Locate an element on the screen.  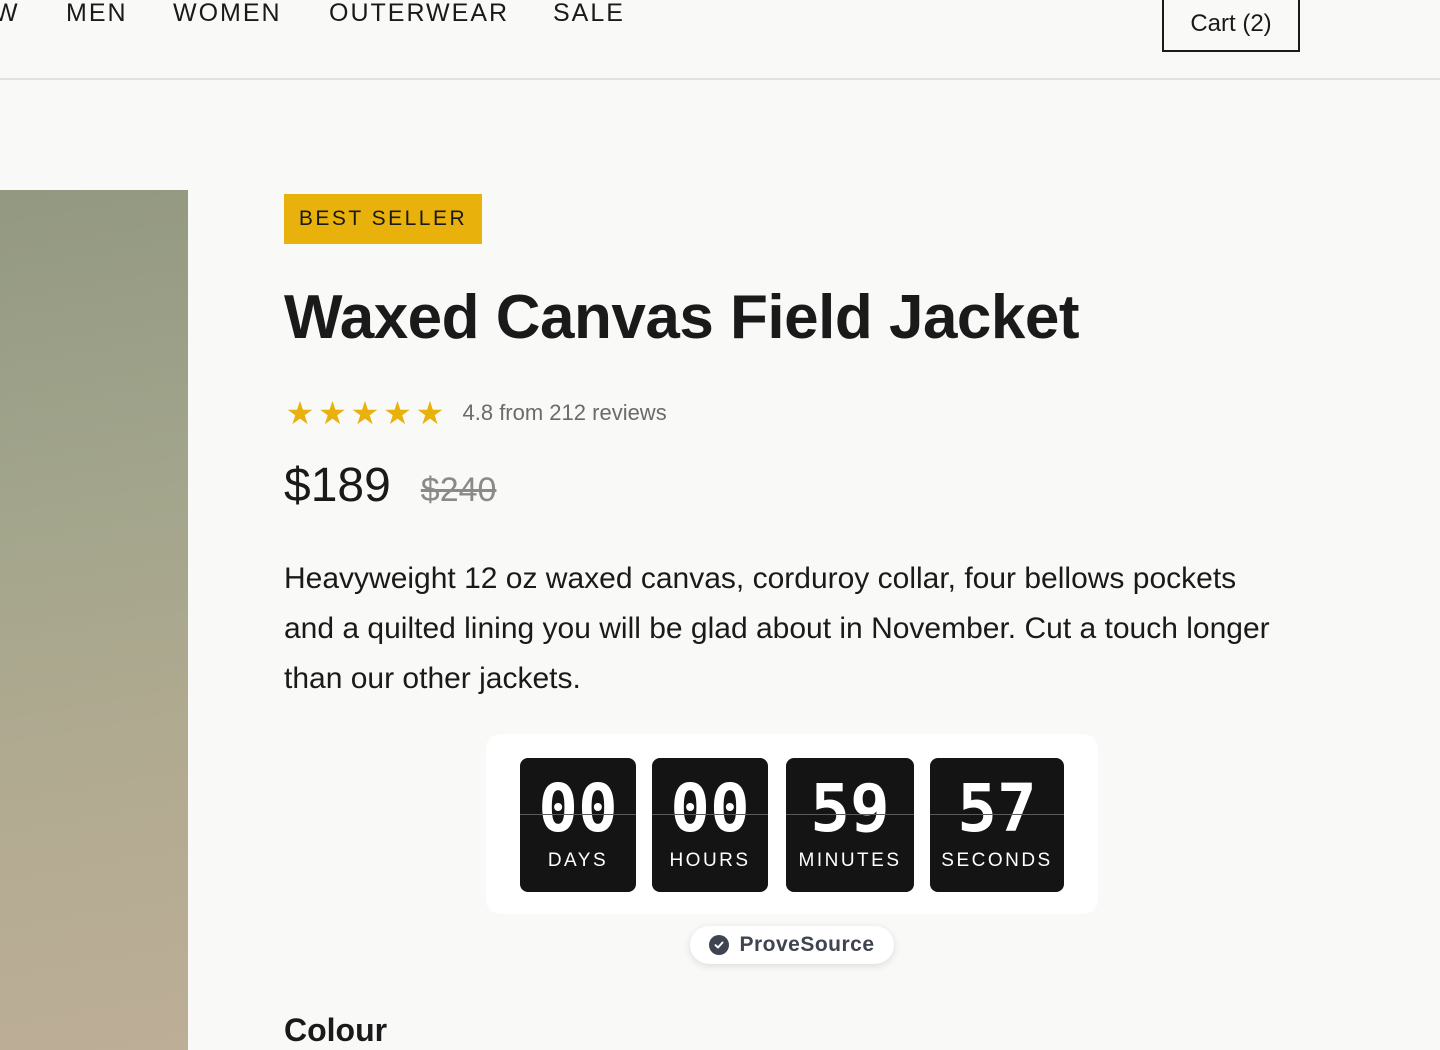
countdown-days-value: 00 is located at coordinates (578, 808).